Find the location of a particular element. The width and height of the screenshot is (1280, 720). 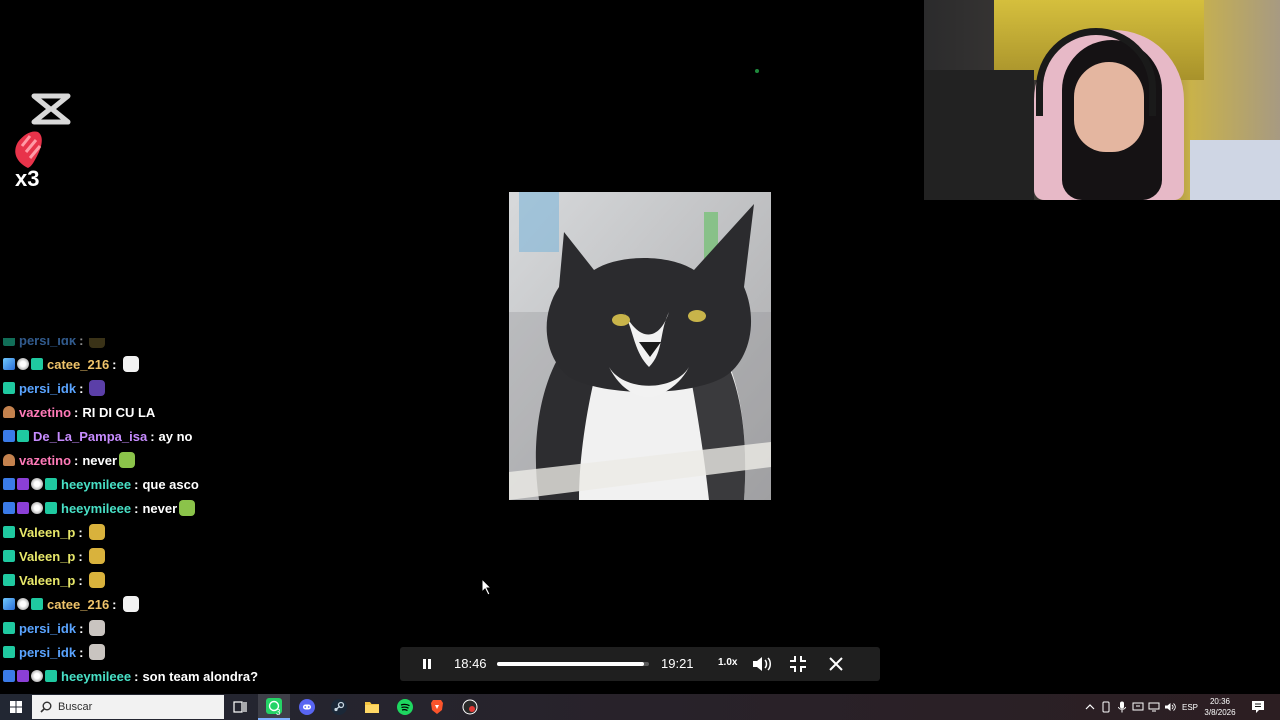

spotify-icon is located at coordinates (405, 707).